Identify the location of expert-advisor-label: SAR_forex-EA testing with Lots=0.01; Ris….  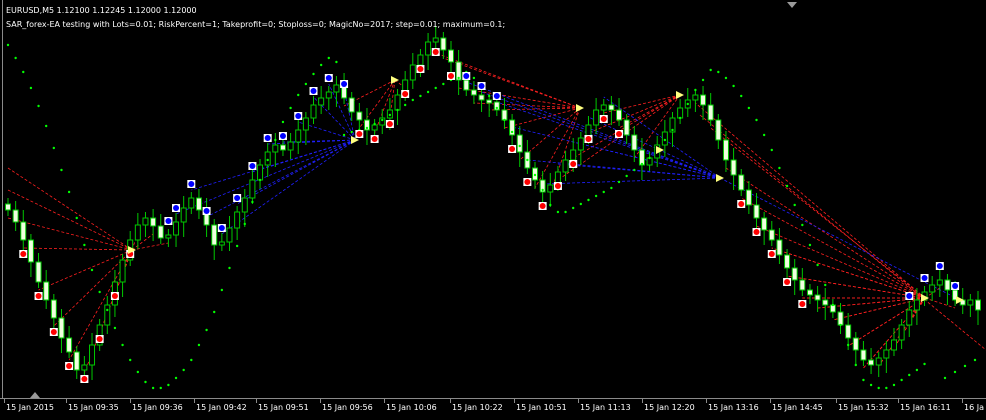
(256, 24).